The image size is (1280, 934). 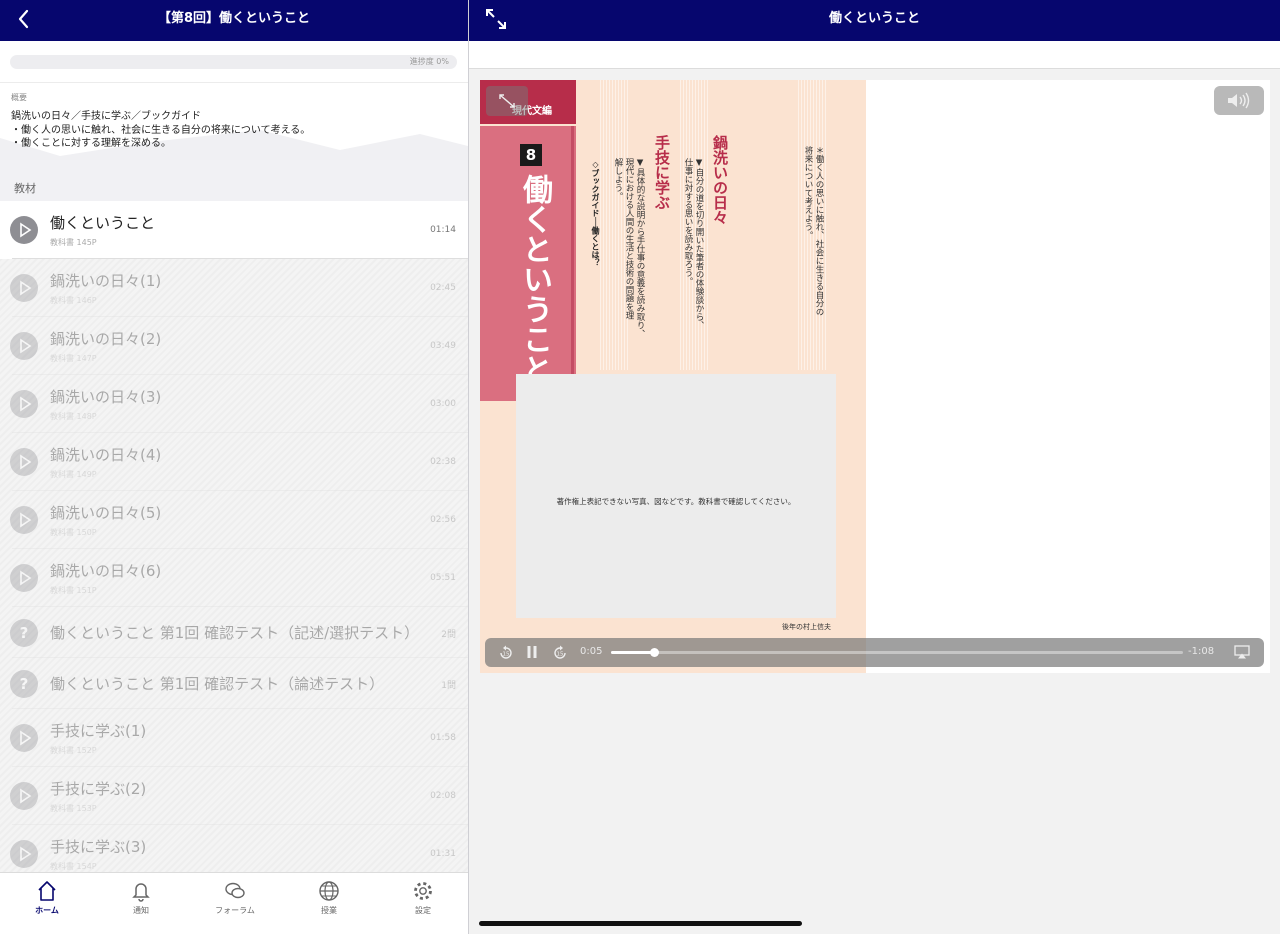 What do you see at coordinates (73, 242) in the screenshot?
I see `list-item-page: 教科書 145P` at bounding box center [73, 242].